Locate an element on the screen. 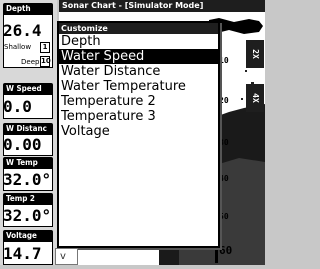  shallow-value: 1 is located at coordinates (45, 47).